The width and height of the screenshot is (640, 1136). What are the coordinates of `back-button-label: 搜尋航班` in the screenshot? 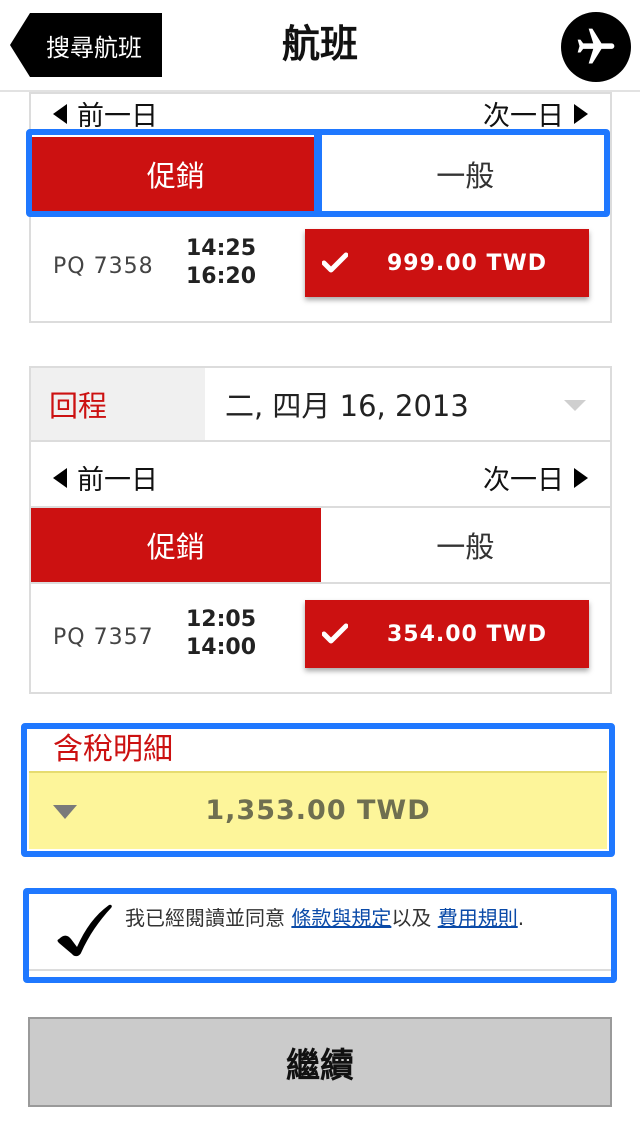 It's located at (94, 47).